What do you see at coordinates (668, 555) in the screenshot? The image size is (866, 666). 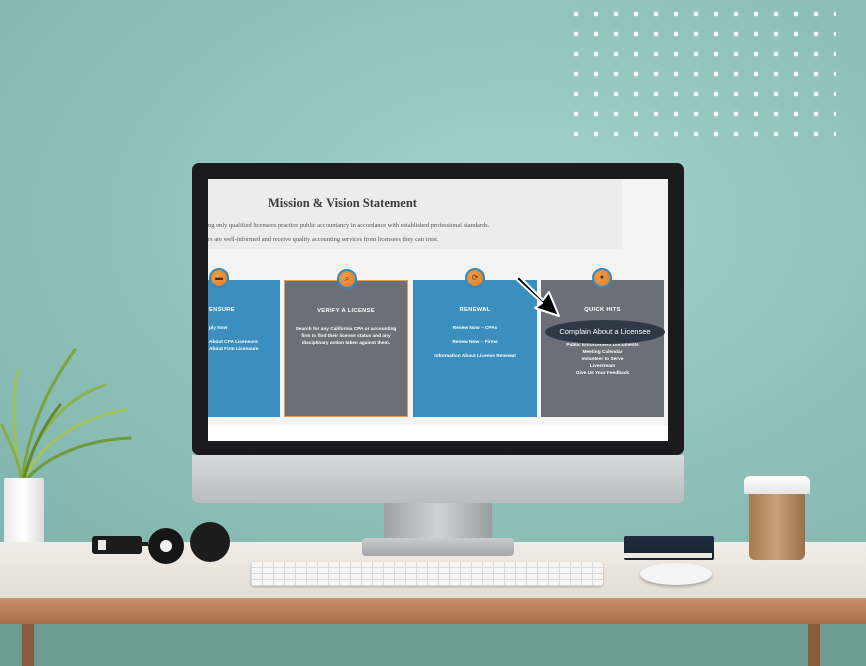 I see `notebook-pages` at bounding box center [668, 555].